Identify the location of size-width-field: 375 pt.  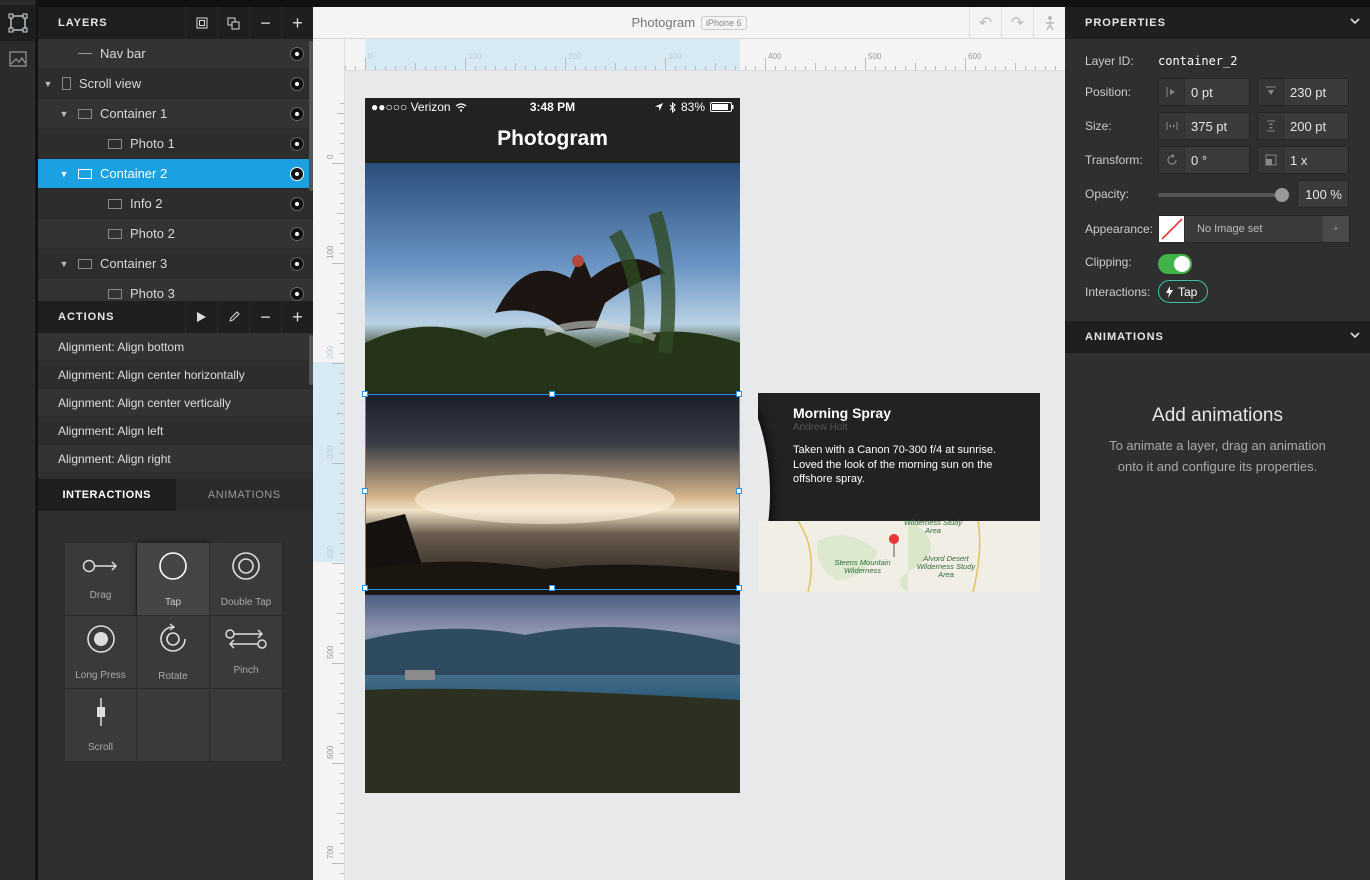
(1204, 126).